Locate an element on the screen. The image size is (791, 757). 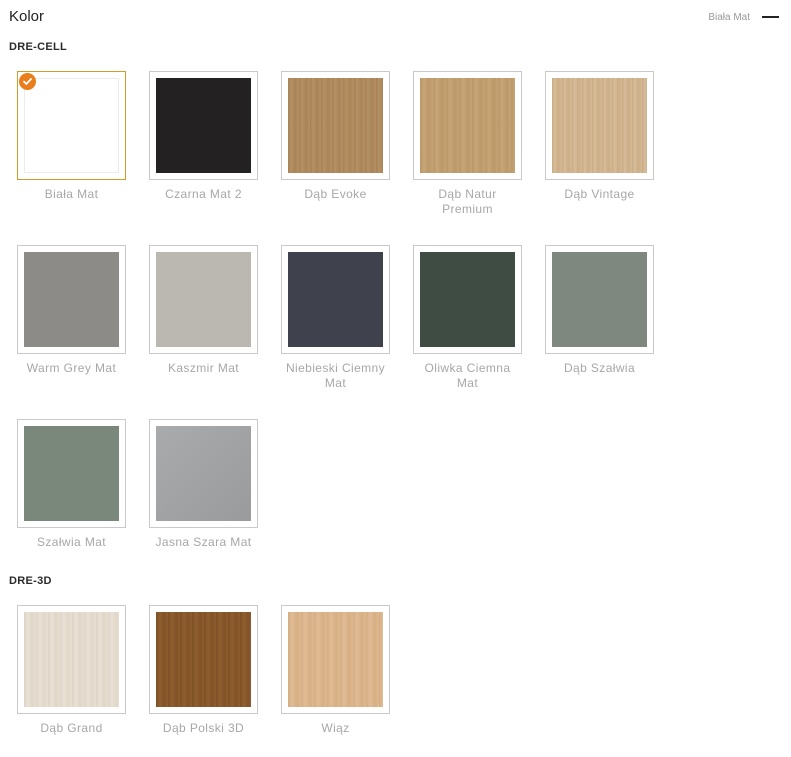
color-option-jasna-szara-mat: Jasna Szara Mat is located at coordinates (203, 493).